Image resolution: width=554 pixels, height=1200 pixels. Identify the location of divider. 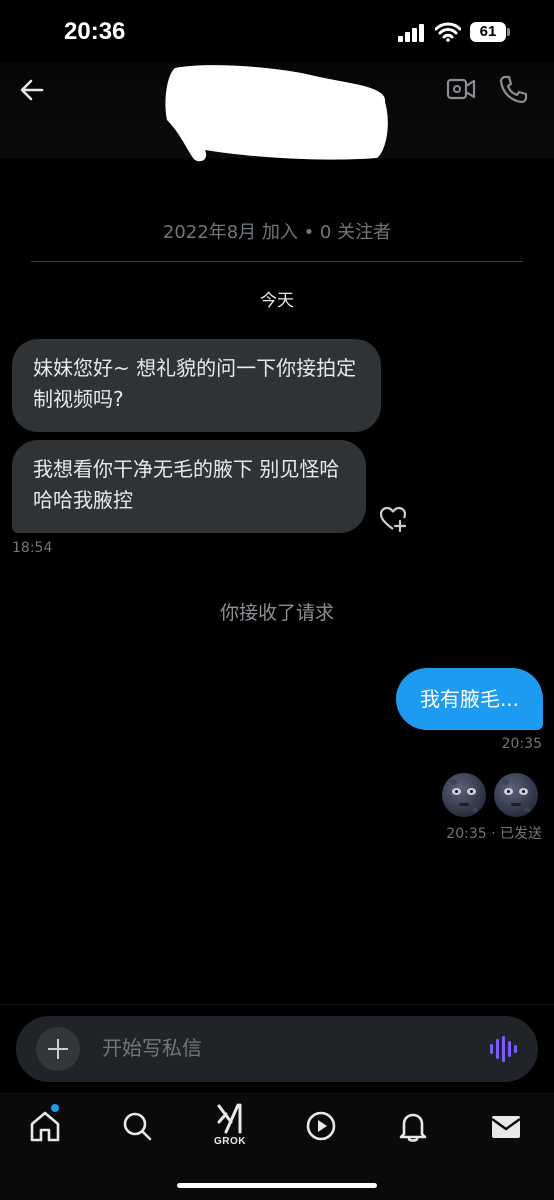
(277, 261).